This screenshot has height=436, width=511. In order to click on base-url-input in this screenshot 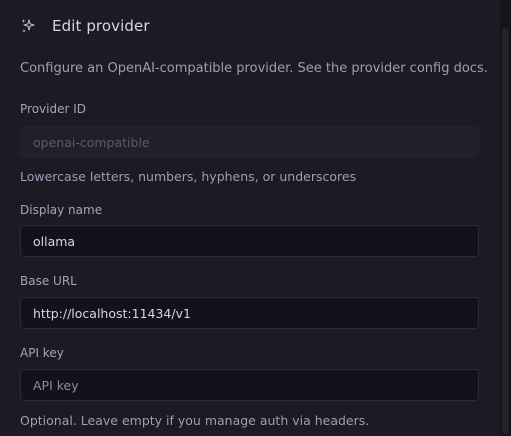, I will do `click(249, 313)`.